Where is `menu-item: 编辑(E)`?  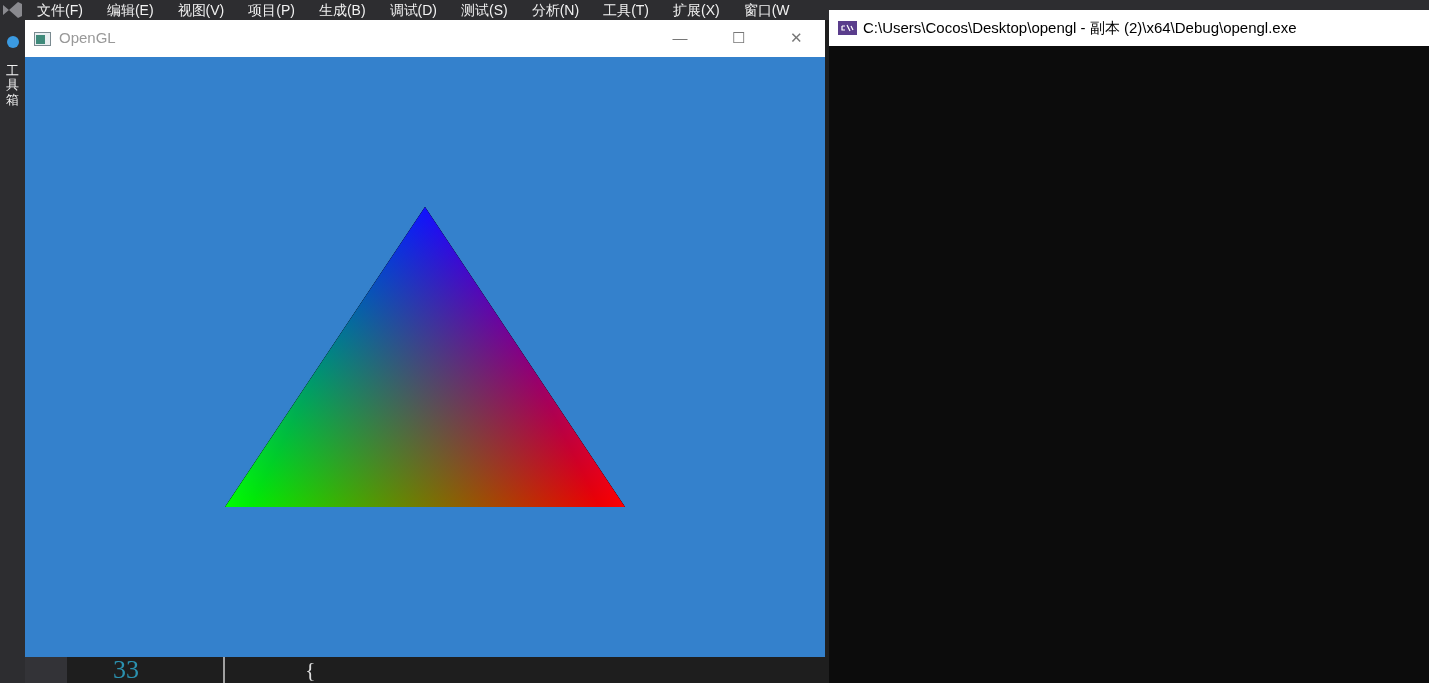 menu-item: 编辑(E) is located at coordinates (130, 10).